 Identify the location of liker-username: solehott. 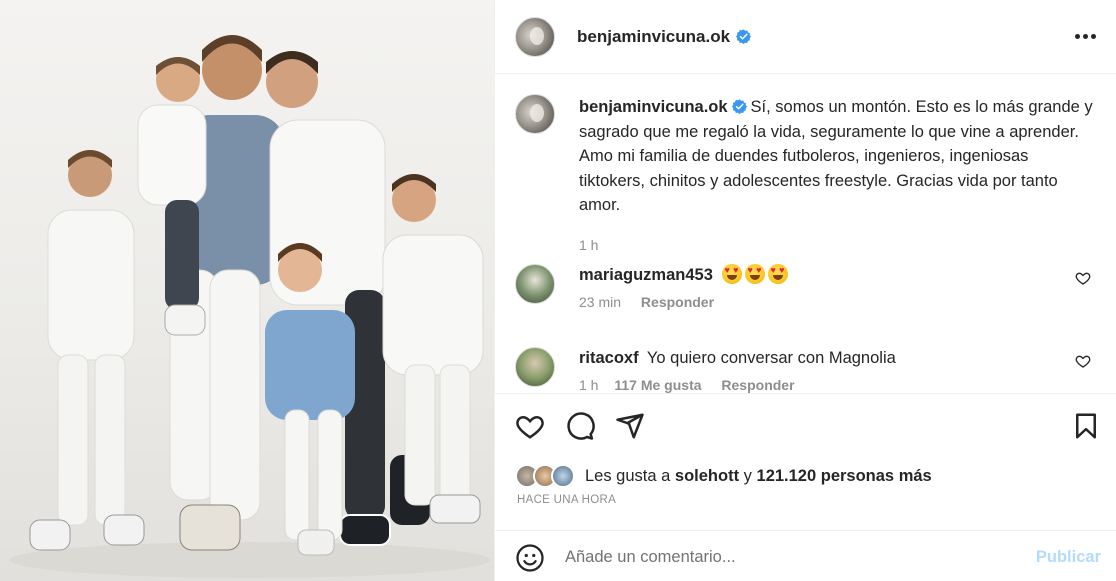
(707, 476).